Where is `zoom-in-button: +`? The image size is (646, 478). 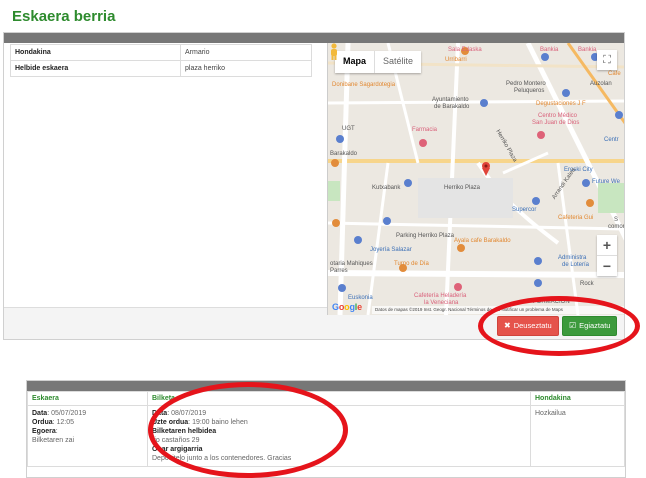
zoom-in-button: + is located at coordinates (607, 245).